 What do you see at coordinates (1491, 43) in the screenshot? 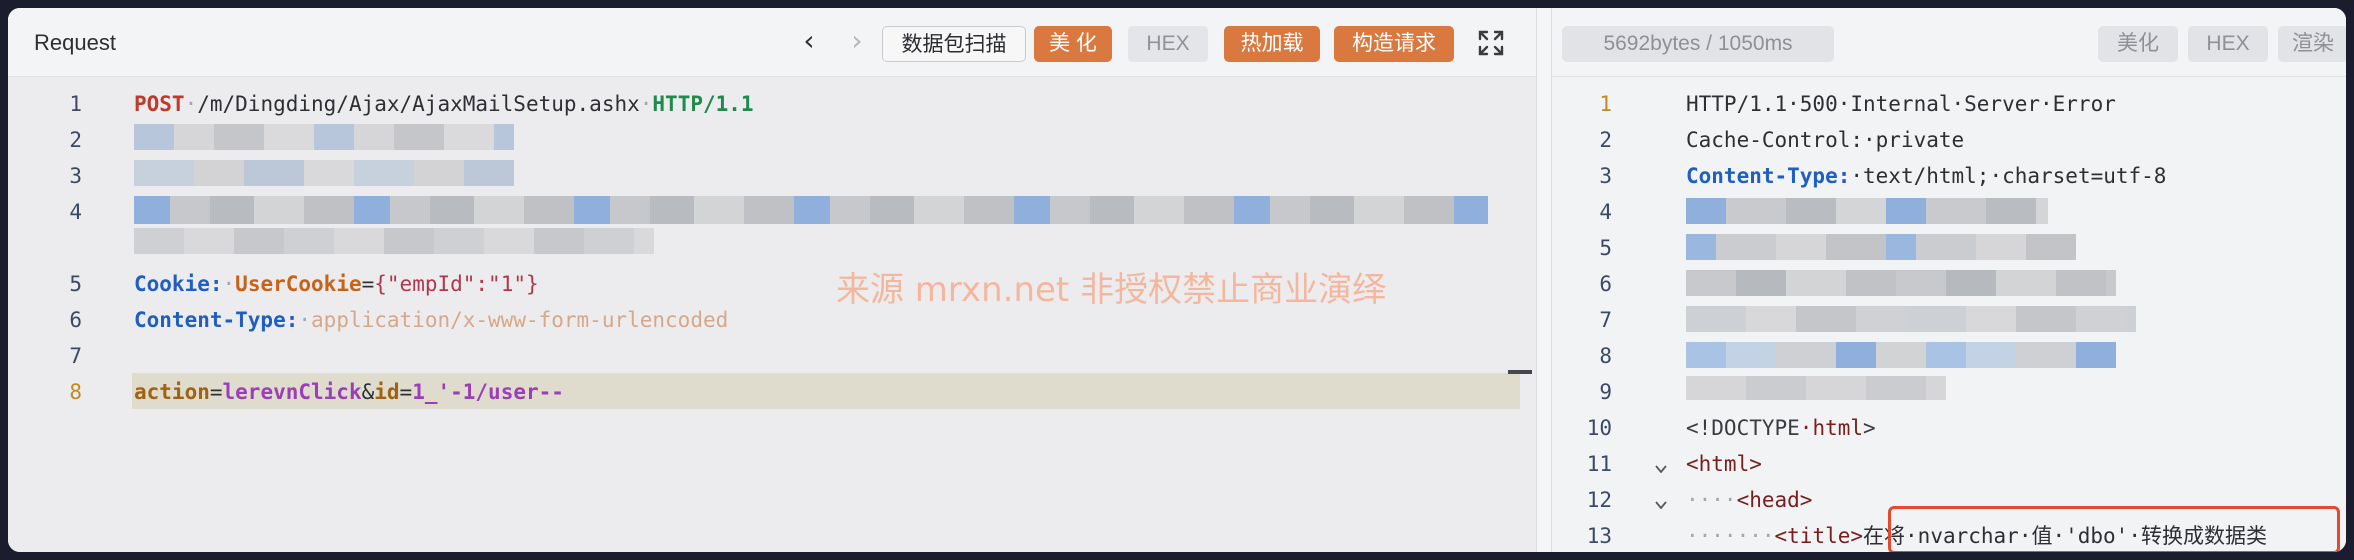
I see `expand-icon` at bounding box center [1491, 43].